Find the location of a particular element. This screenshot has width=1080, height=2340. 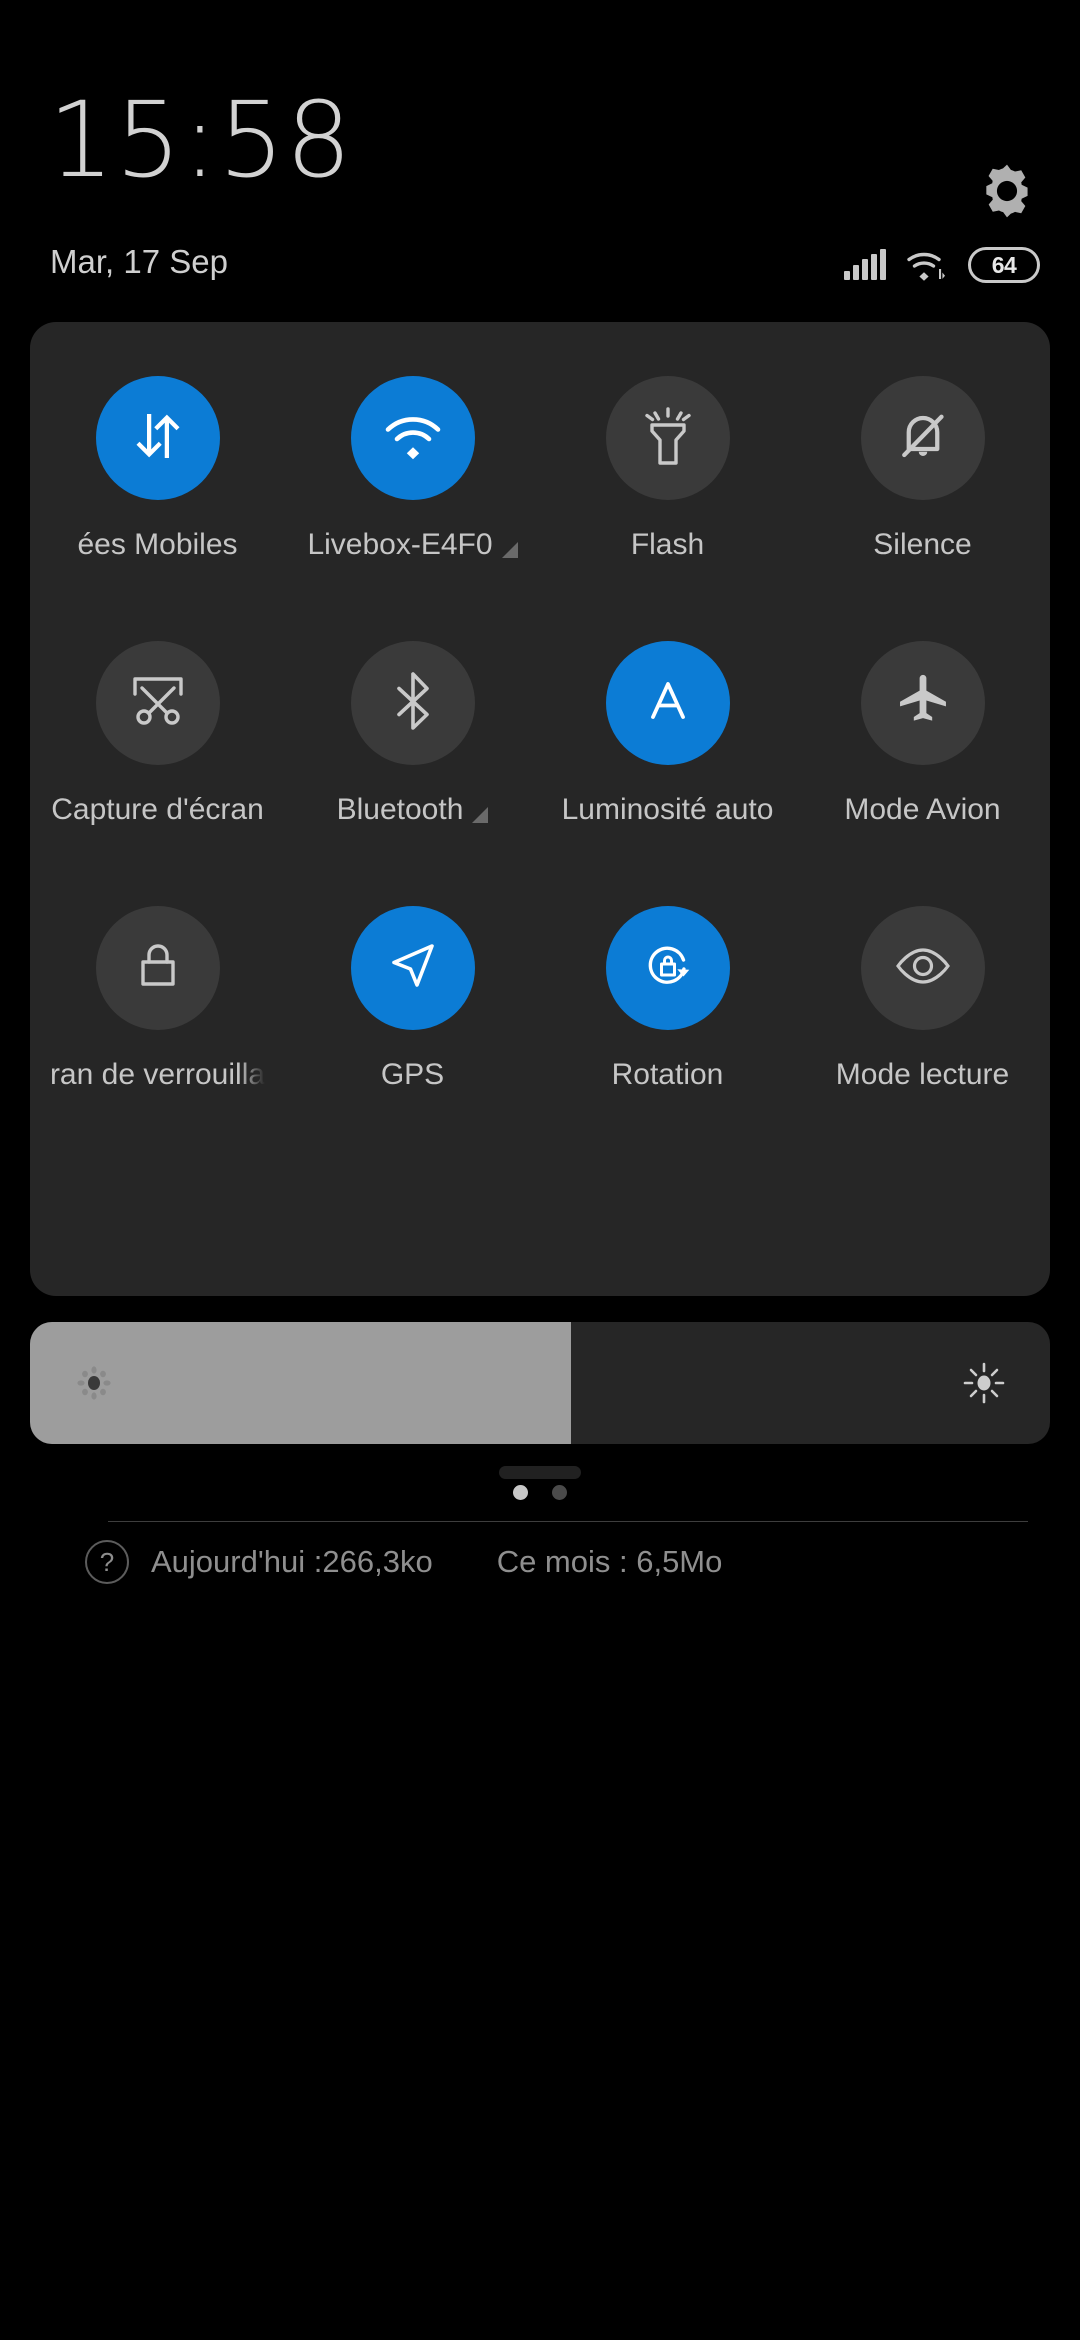

tile-screenshot: Capture d'écran is located at coordinates (157, 767).